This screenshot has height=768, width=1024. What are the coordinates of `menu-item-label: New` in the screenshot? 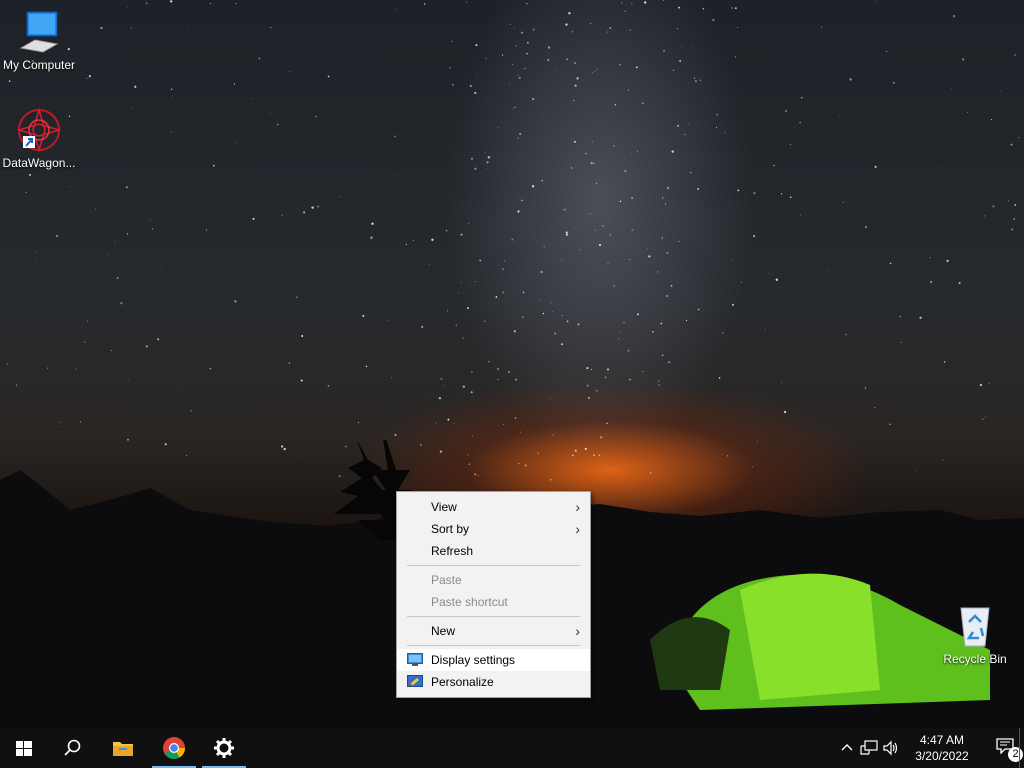 It's located at (443, 631).